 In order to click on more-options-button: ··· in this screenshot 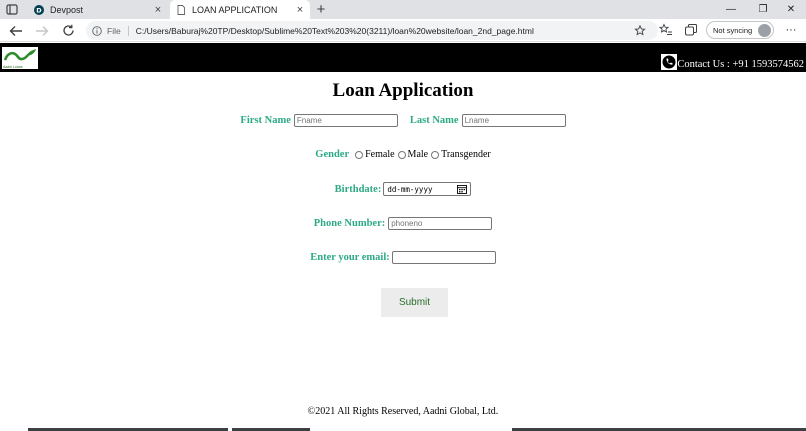, I will do `click(791, 30)`.